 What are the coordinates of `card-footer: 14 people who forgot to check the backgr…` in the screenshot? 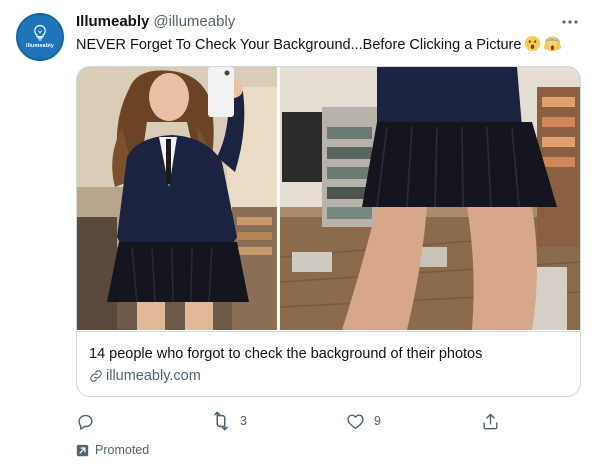 It's located at (328, 363).